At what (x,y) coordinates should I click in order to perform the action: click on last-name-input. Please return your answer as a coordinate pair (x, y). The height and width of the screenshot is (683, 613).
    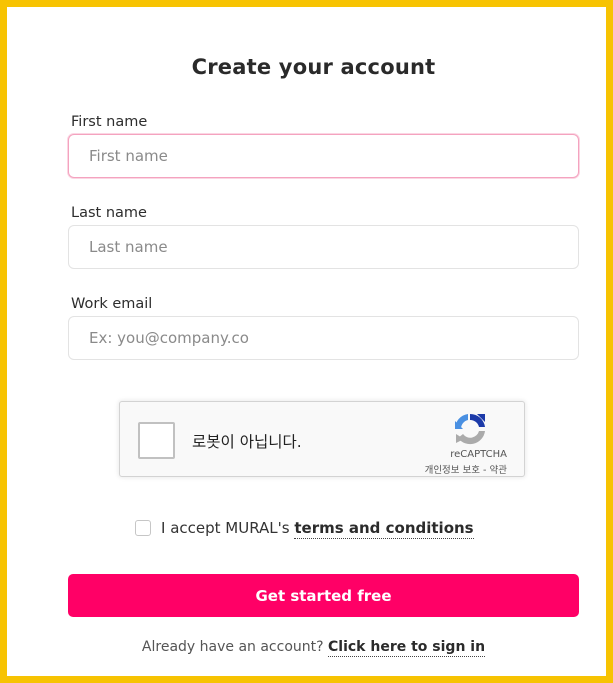
    Looking at the image, I should click on (323, 247).